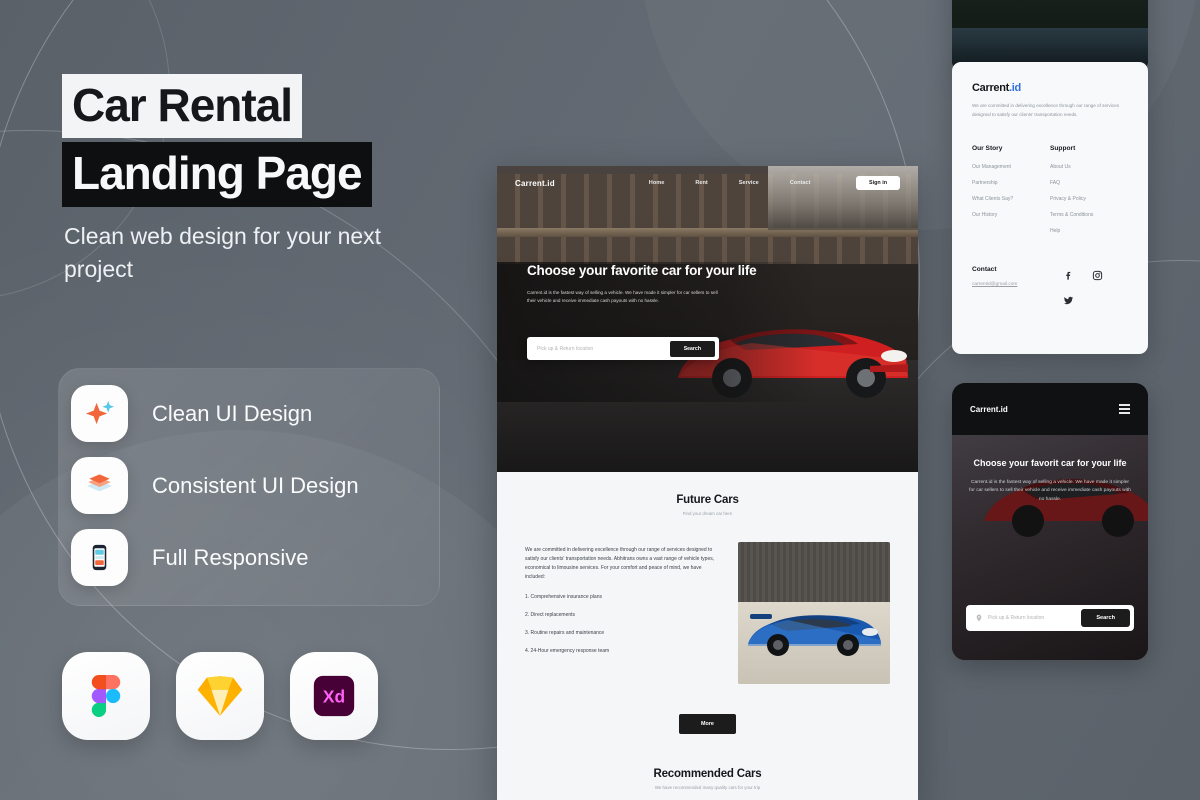 Image resolution: width=1200 pixels, height=800 pixels. I want to click on layers-icon, so click(99, 485).